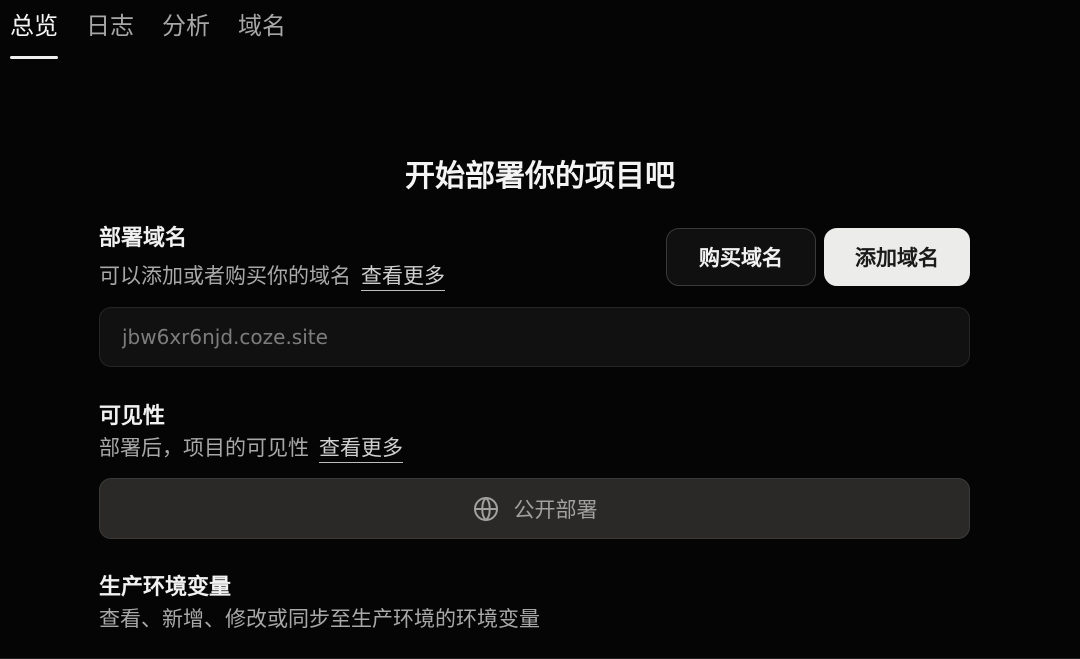 This screenshot has height=659, width=1080. What do you see at coordinates (225, 276) in the screenshot?
I see `domain-description-text: 可以添加或者购买你的域名` at bounding box center [225, 276].